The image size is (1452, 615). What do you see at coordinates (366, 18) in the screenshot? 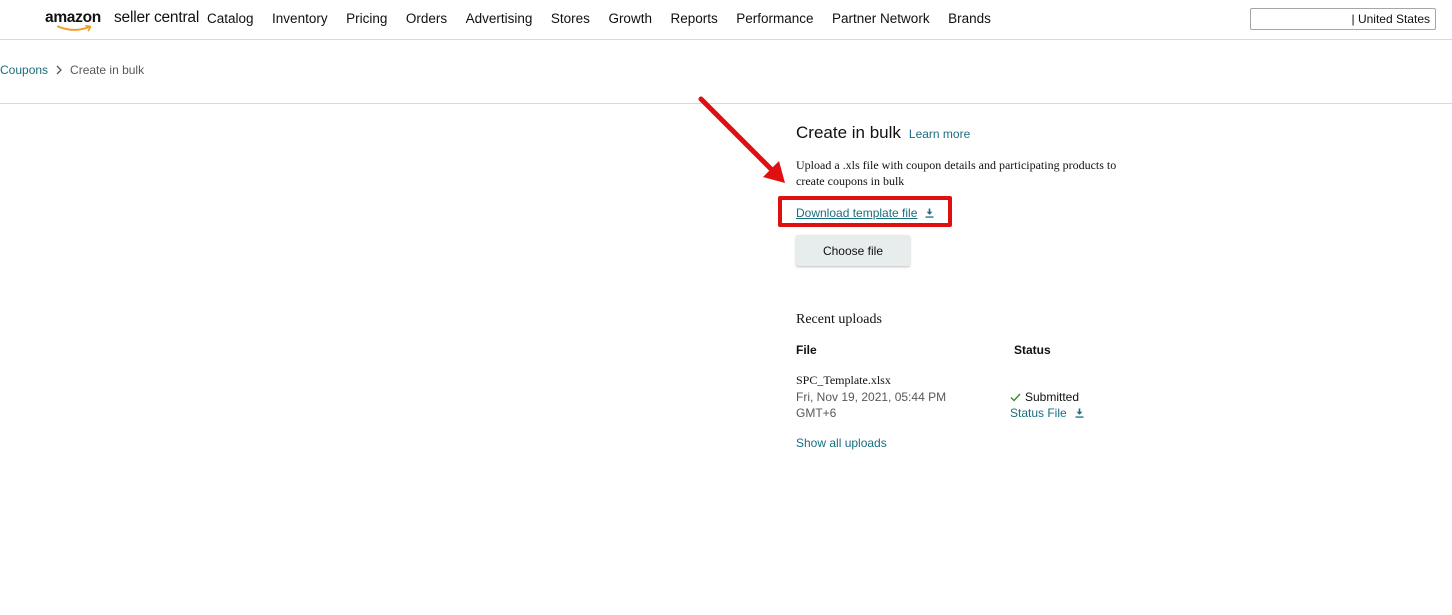
I see `nav-pricing: Pricing` at bounding box center [366, 18].